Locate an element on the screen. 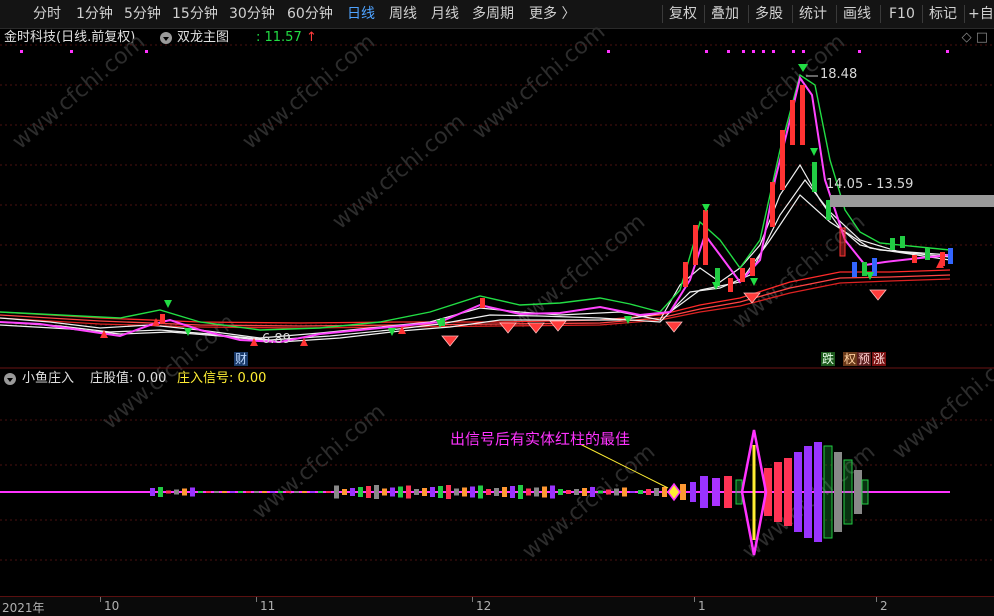 This screenshot has width=994, height=616. low-price-label: 6.89 is located at coordinates (276, 339).